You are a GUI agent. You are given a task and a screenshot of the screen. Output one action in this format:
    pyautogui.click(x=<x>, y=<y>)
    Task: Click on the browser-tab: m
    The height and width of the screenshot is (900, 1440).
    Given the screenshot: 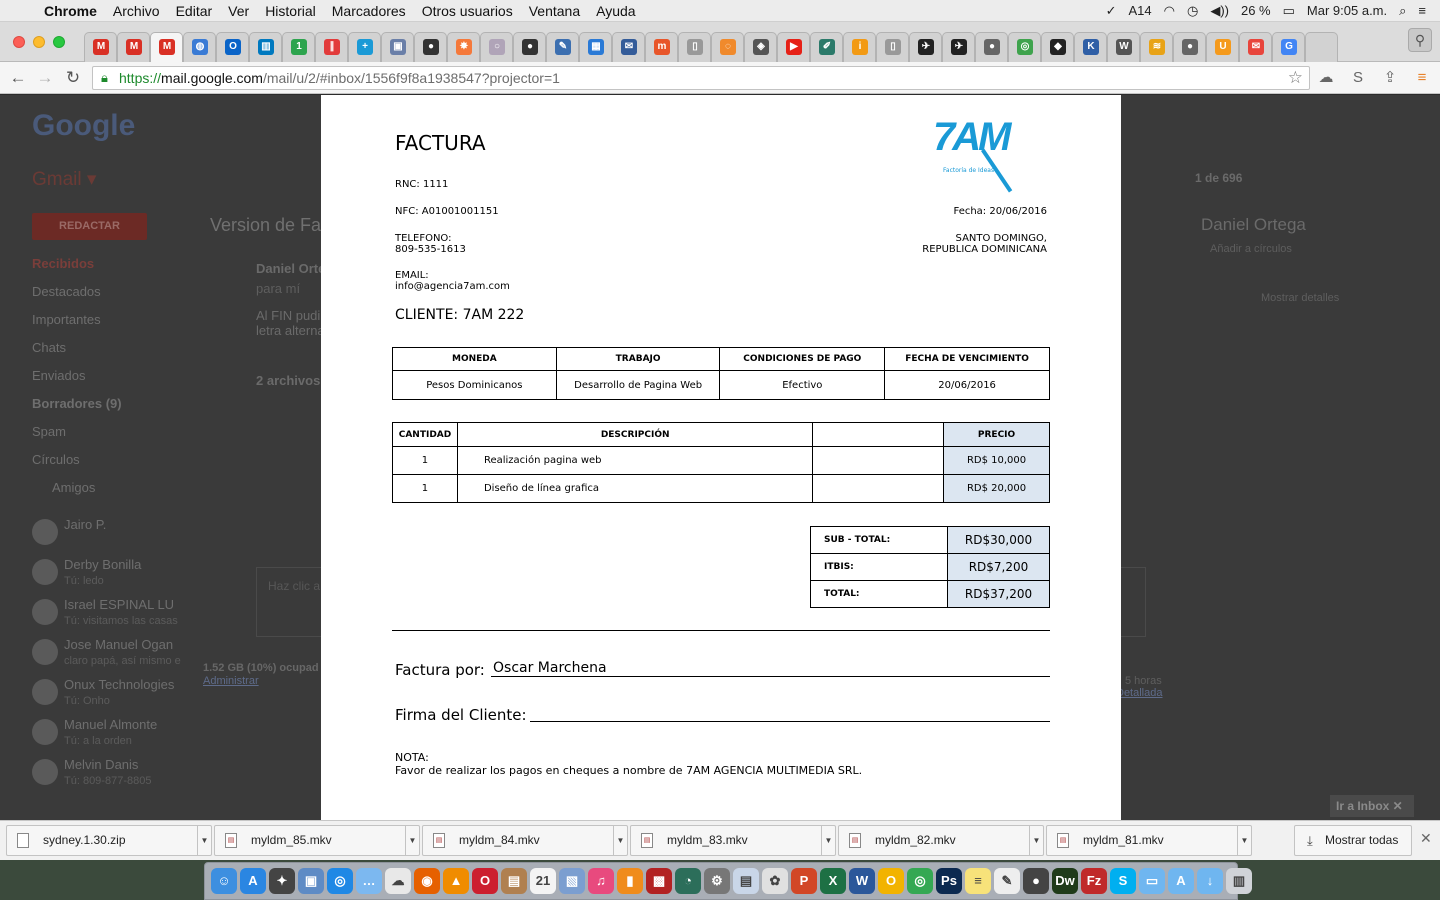 What is the action you would take?
    pyautogui.click(x=661, y=46)
    